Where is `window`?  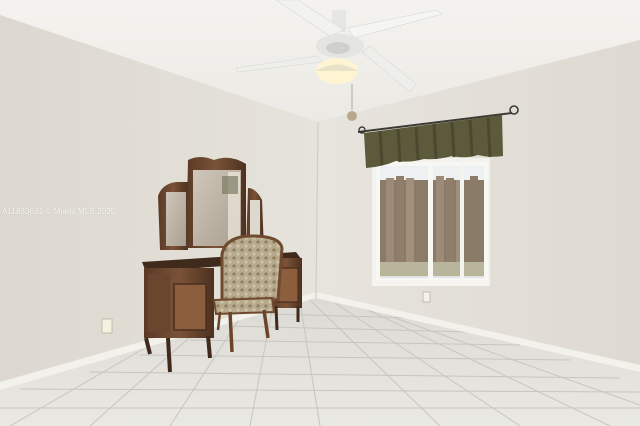 window is located at coordinates (431, 222).